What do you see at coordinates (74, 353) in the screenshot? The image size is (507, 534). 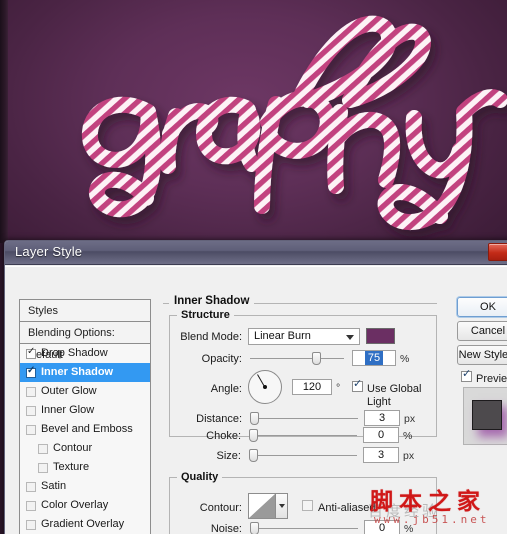 I see `style-item-label: Drop Shadow` at bounding box center [74, 353].